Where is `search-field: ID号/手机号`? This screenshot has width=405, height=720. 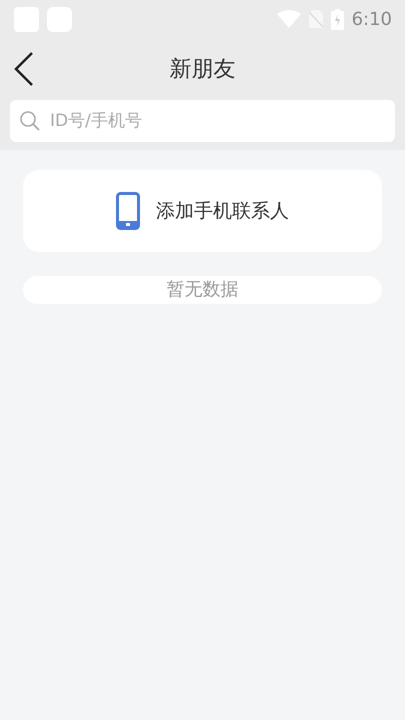 search-field: ID号/手机号 is located at coordinates (202, 121).